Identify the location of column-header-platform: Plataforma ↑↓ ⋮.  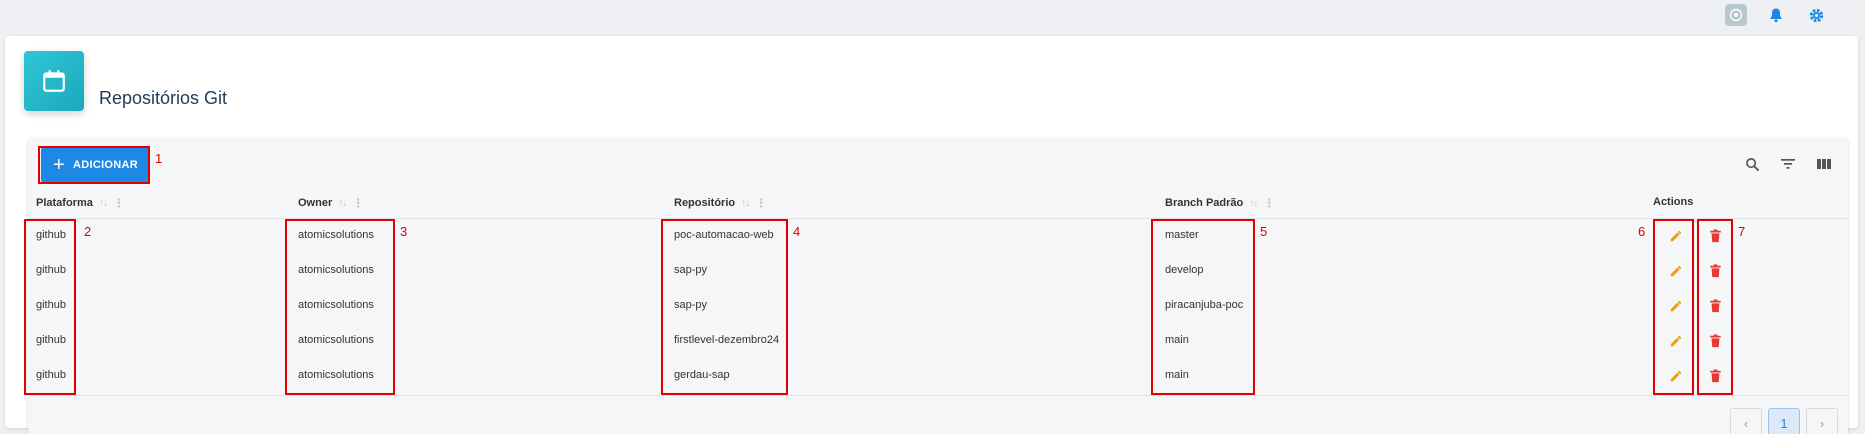
(80, 203).